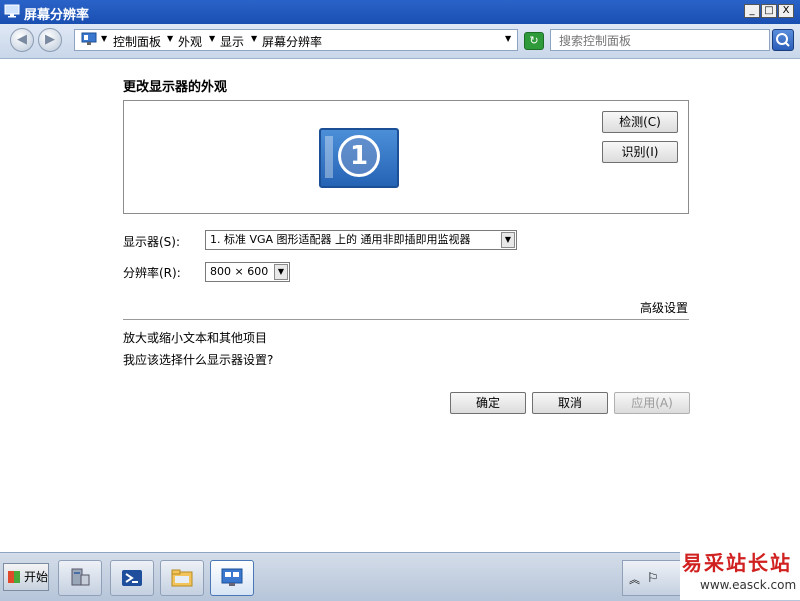 The image size is (800, 601). What do you see at coordinates (400, 12) in the screenshot?
I see `window-titlebar: 屏幕分辨率 _ □ X` at bounding box center [400, 12].